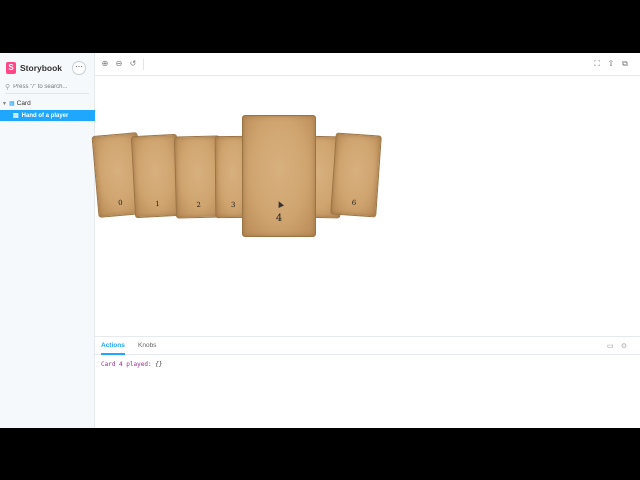  I want to click on storybook-logo-icon: S, so click(11, 68).